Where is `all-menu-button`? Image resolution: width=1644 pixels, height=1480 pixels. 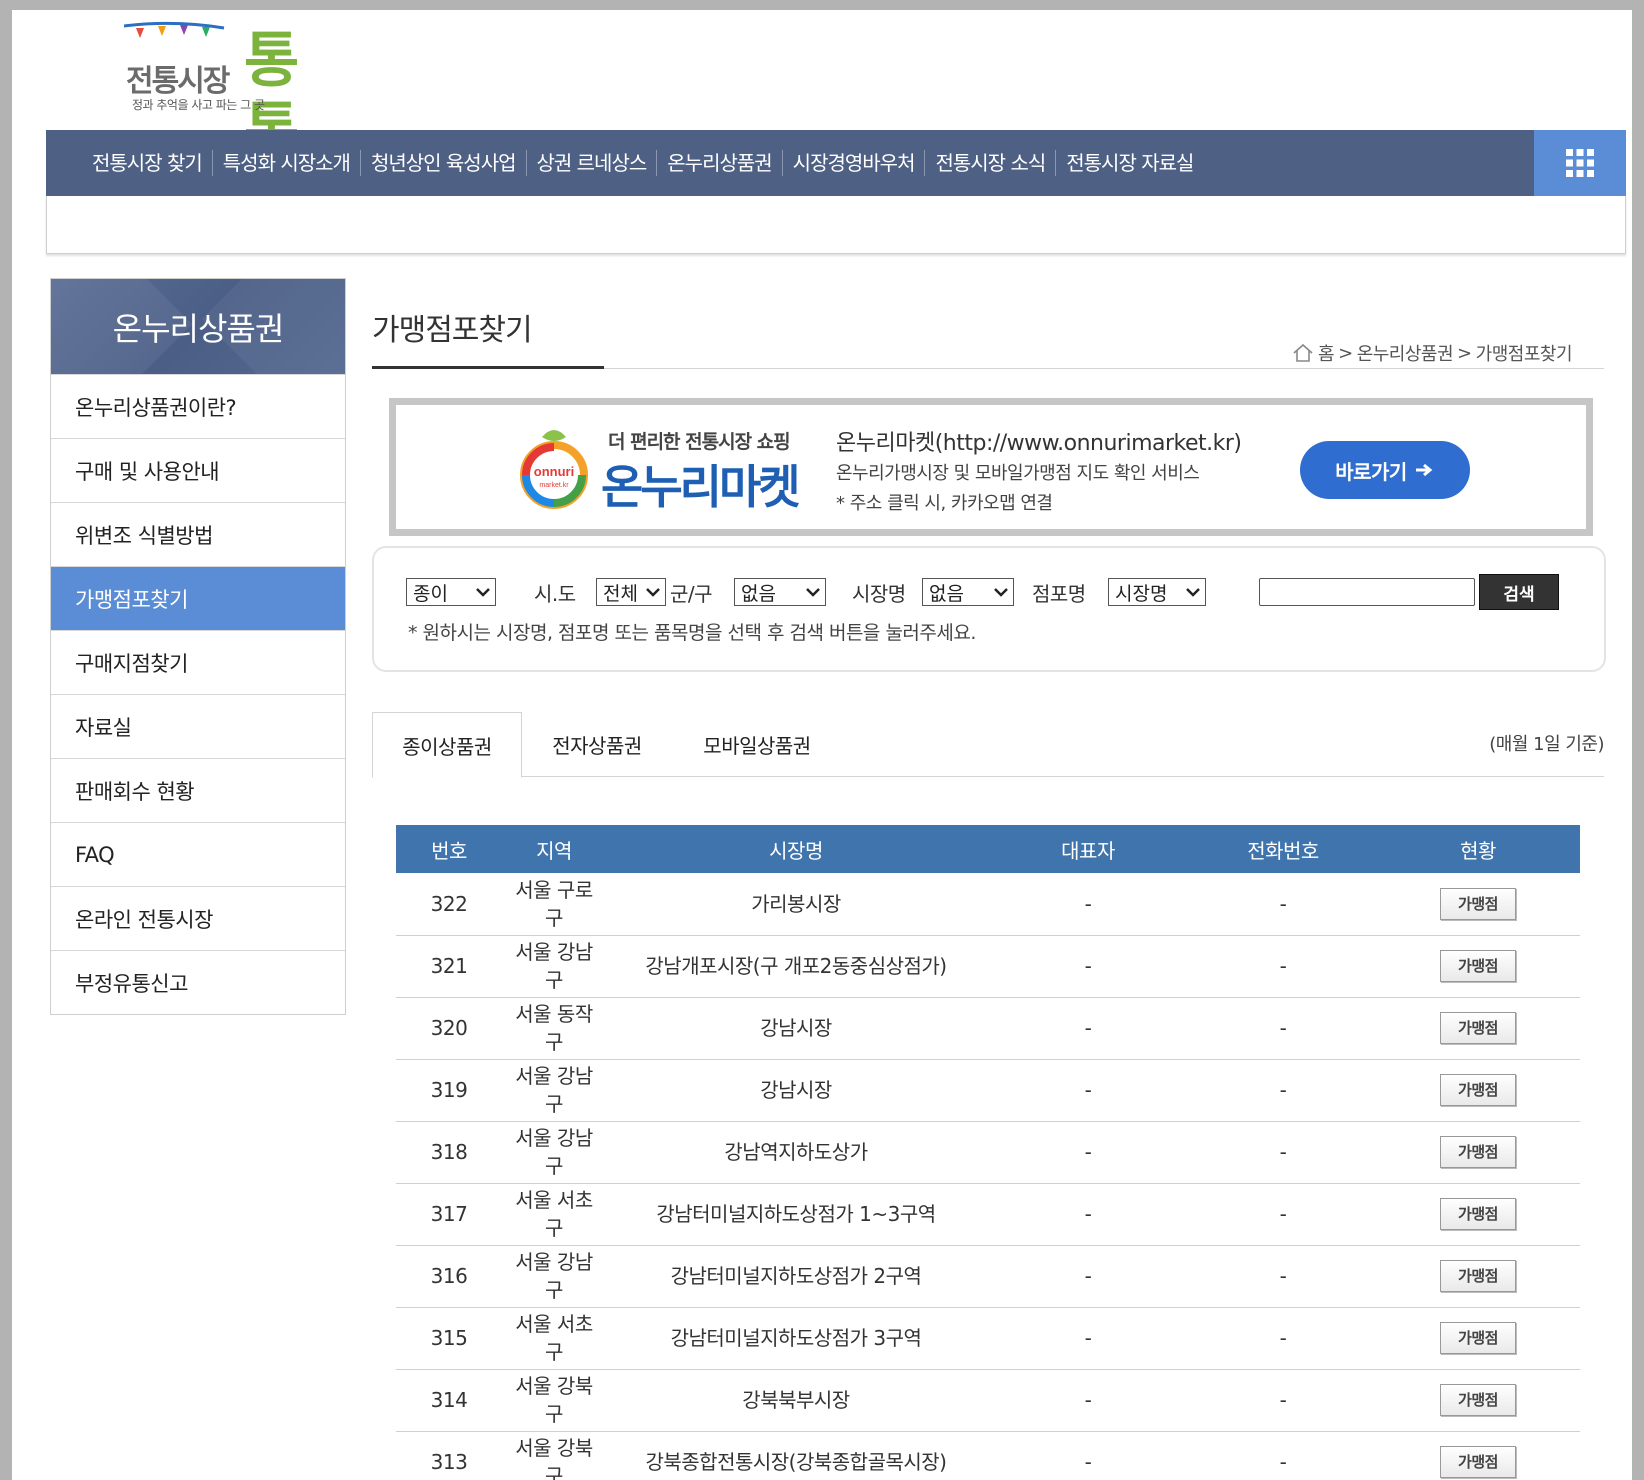 all-menu-button is located at coordinates (1580, 163).